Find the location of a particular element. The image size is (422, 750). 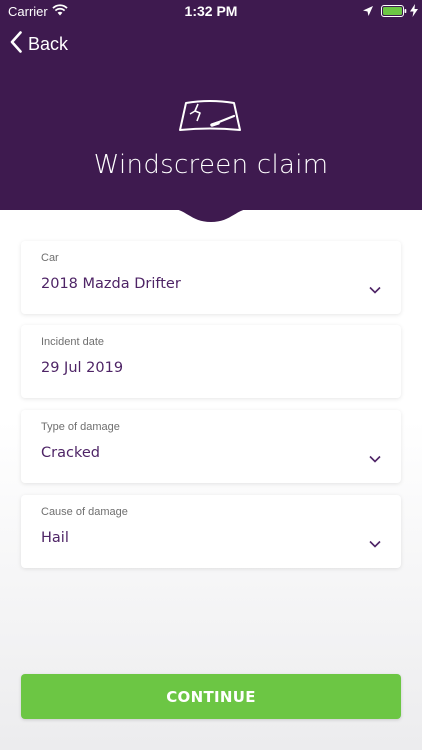

page-title: Windscreen claim is located at coordinates (211, 165).